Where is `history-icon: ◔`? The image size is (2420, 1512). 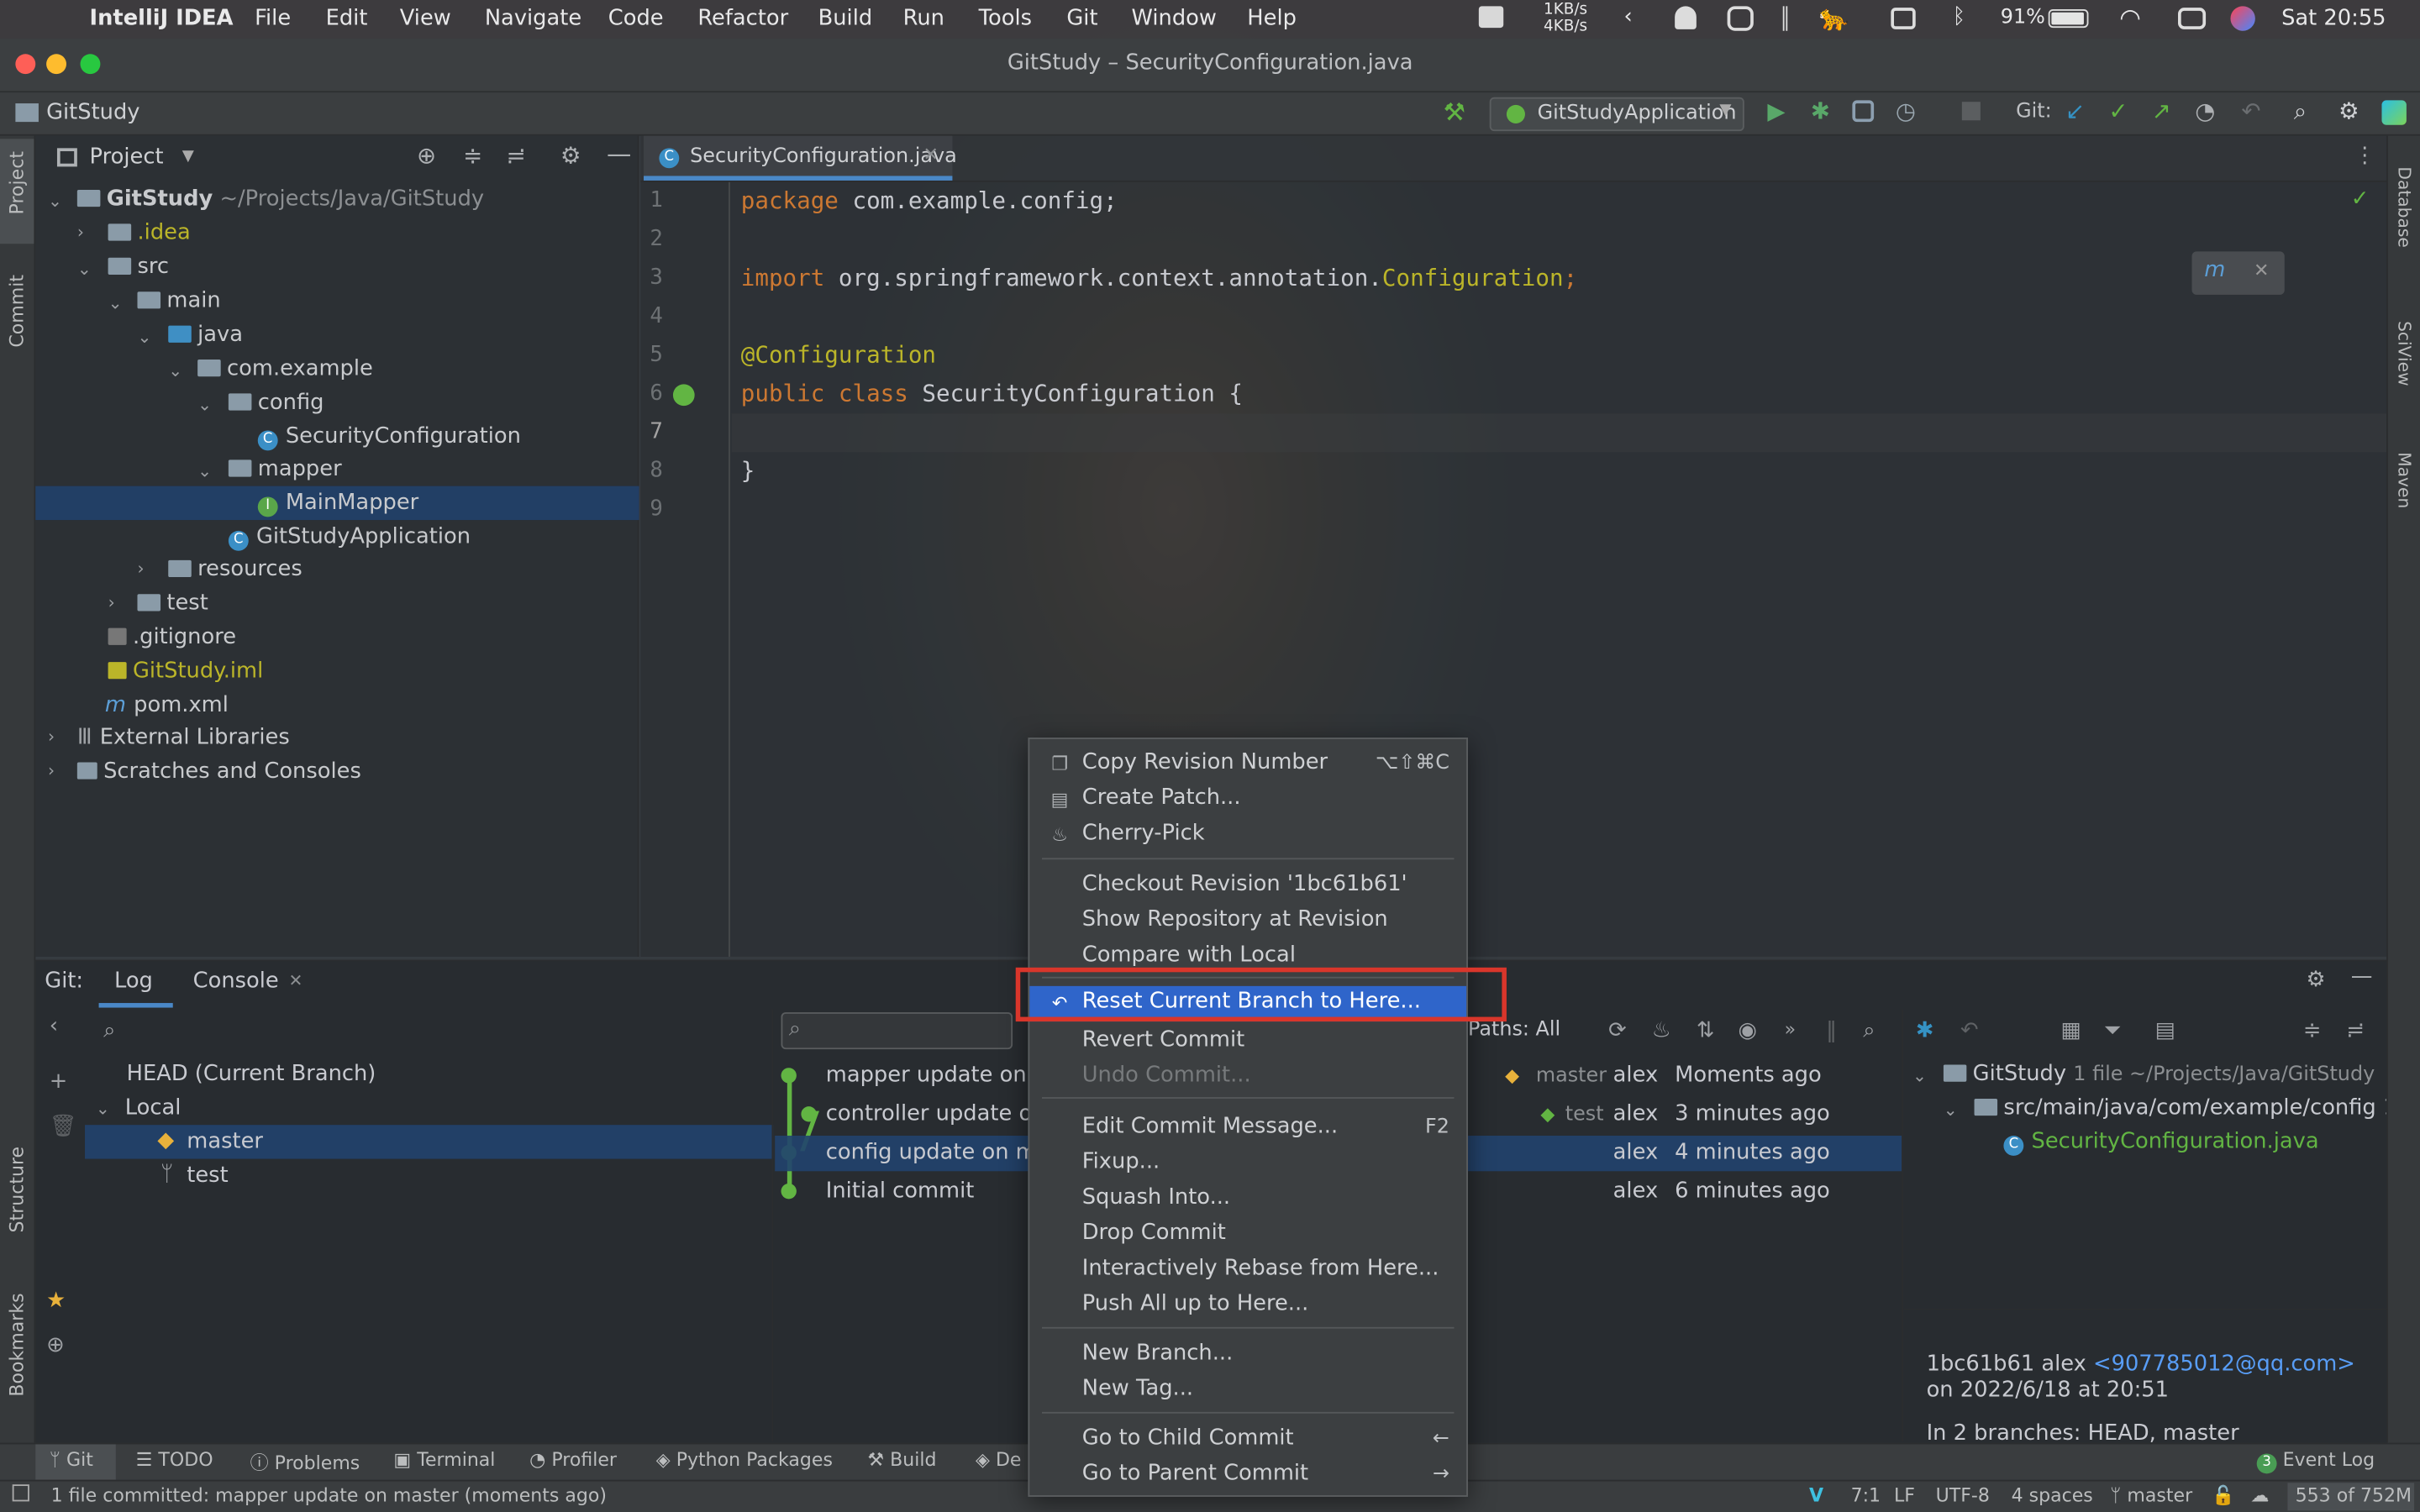
history-icon: ◔ is located at coordinates (2205, 111).